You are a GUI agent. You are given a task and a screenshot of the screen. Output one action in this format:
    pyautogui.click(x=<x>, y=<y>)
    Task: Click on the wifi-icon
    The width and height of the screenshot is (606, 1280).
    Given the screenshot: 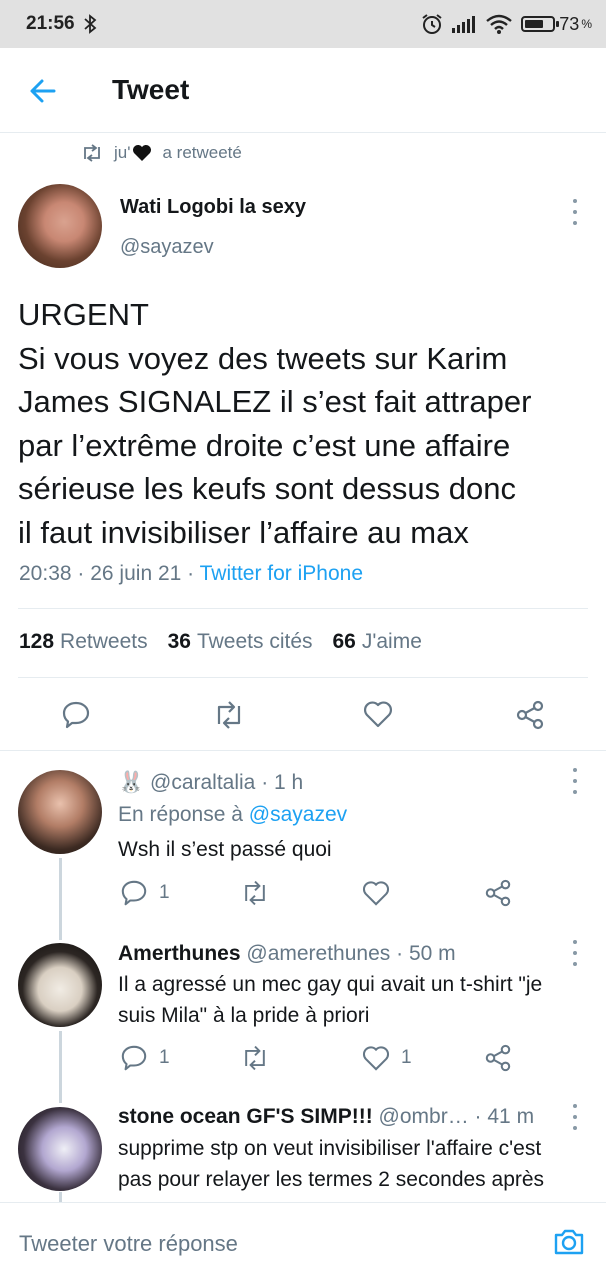 What is the action you would take?
    pyautogui.click(x=499, y=24)
    